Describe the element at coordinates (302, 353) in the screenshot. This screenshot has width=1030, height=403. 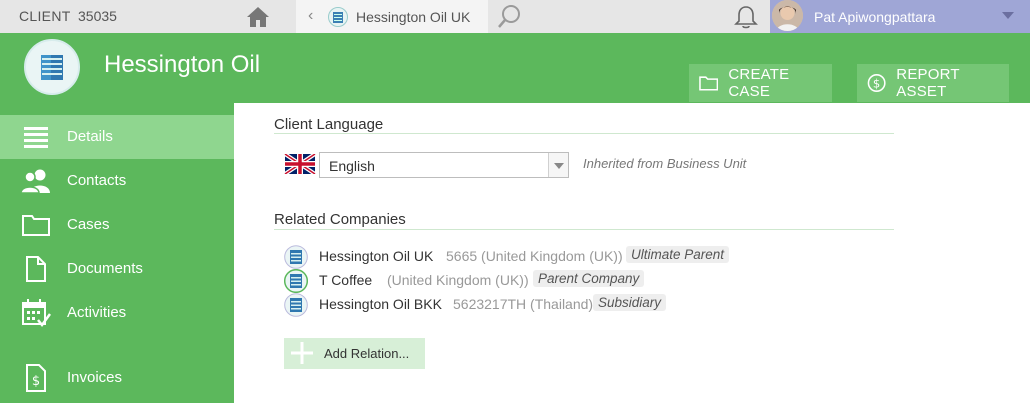
I see `plus-icon` at that location.